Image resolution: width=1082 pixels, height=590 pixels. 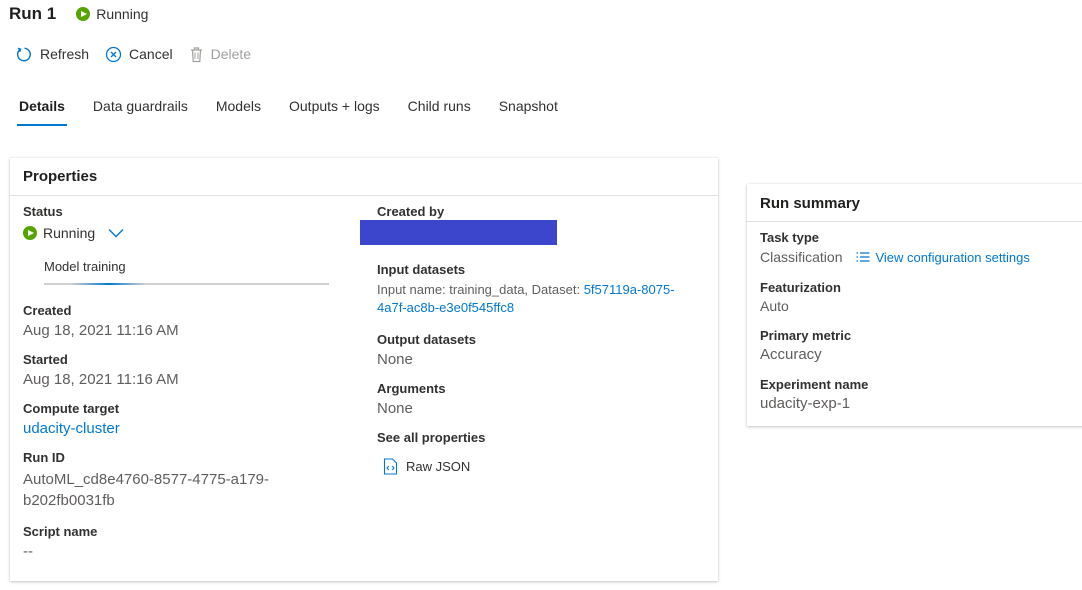 What do you see at coordinates (183, 542) in the screenshot?
I see `script-name-field: Script name --` at bounding box center [183, 542].